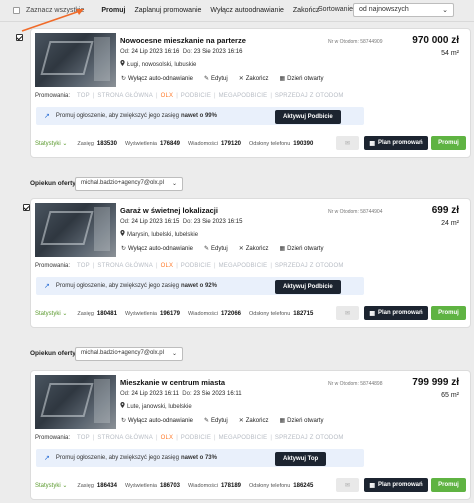 Image resolution: width=474 pixels, height=503 pixels. What do you see at coordinates (203, 143) in the screenshot?
I see `stat-label: Wiadomości` at bounding box center [203, 143].